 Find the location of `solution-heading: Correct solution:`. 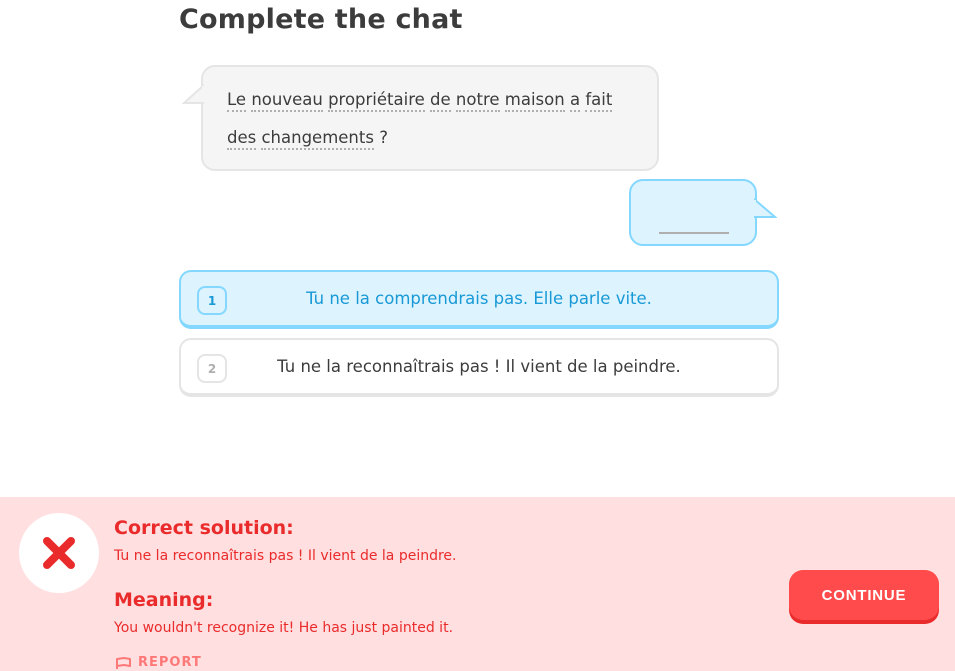

solution-heading: Correct solution: is located at coordinates (204, 528).